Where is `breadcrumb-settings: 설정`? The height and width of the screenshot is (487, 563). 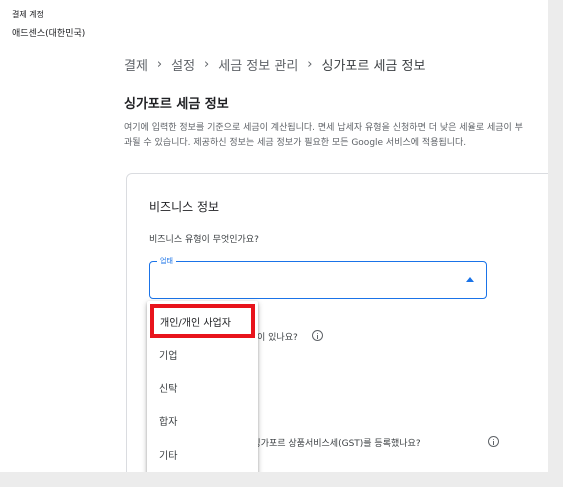 breadcrumb-settings: 설정 is located at coordinates (183, 64).